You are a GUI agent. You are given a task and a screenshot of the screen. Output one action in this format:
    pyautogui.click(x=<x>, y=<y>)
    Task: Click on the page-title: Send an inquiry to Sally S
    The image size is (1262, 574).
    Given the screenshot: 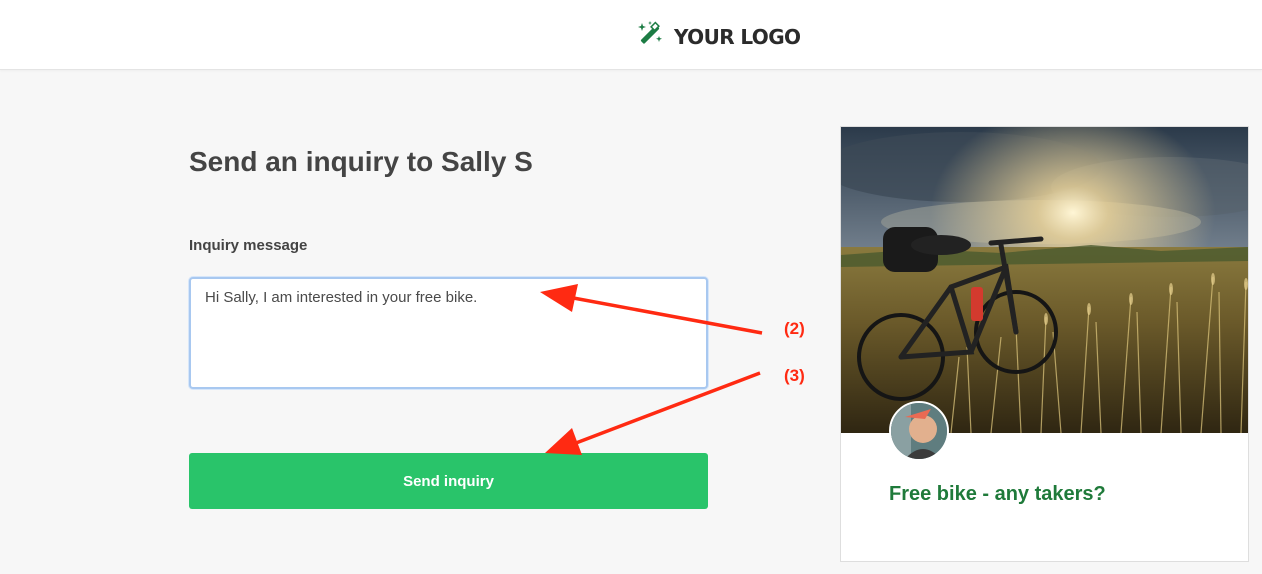 What is the action you would take?
    pyautogui.click(x=361, y=161)
    